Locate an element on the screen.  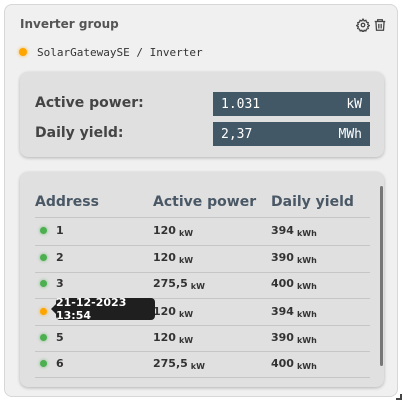
header-active-power: Active power is located at coordinates (205, 202).